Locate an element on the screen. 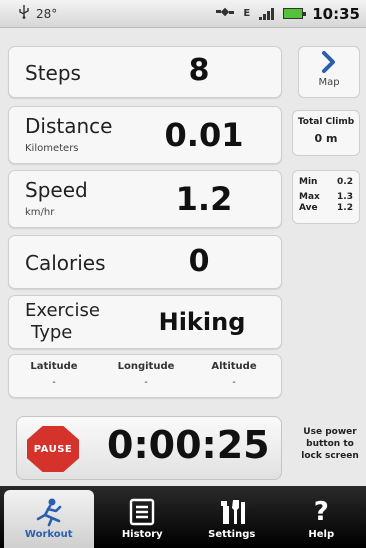 The width and height of the screenshot is (366, 548). speed-label: Speed is located at coordinates (56, 190).